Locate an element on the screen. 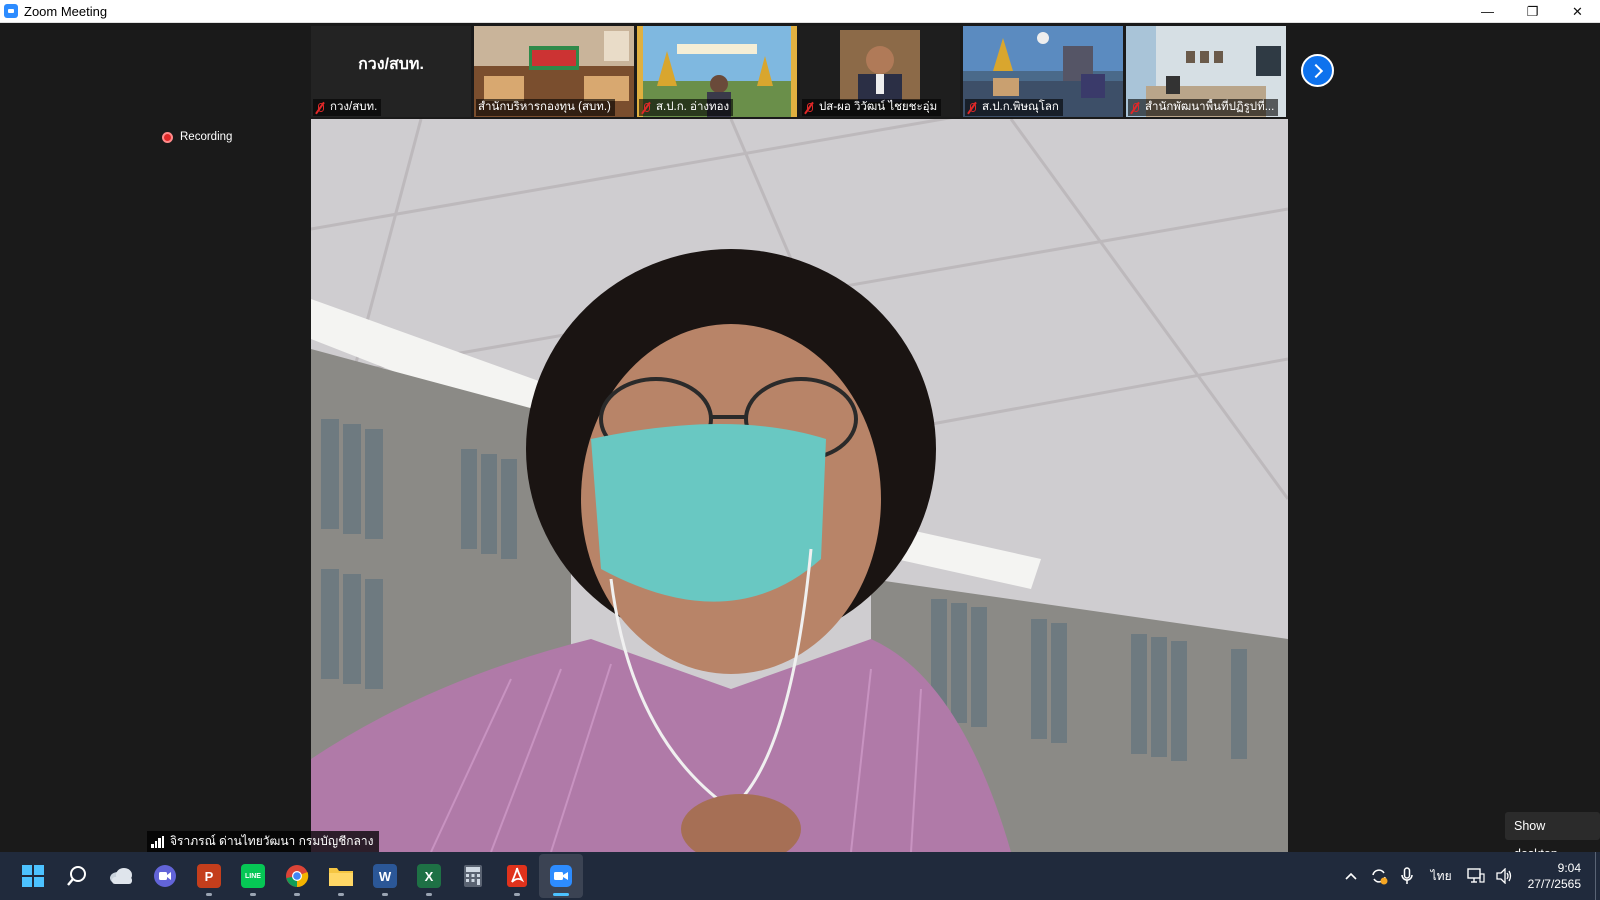 This screenshot has width=1600, height=900. participant-label: ส.ป.ก. อ่างทอง is located at coordinates (686, 107).